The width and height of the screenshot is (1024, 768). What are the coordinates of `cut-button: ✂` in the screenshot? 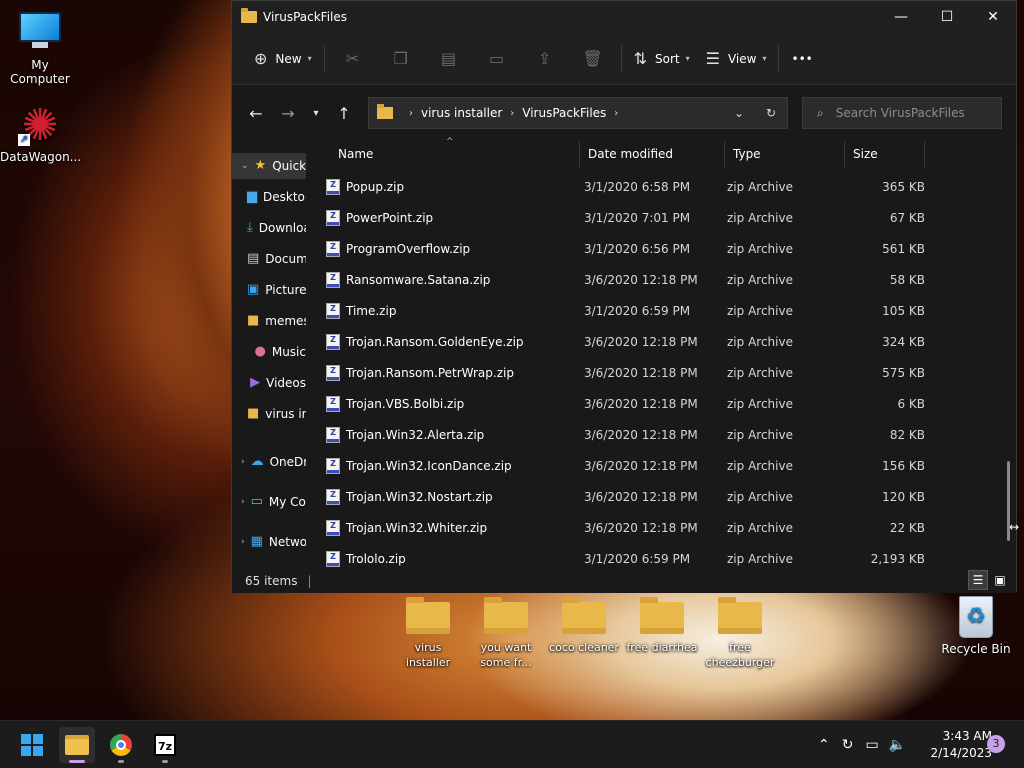 It's located at (353, 59).